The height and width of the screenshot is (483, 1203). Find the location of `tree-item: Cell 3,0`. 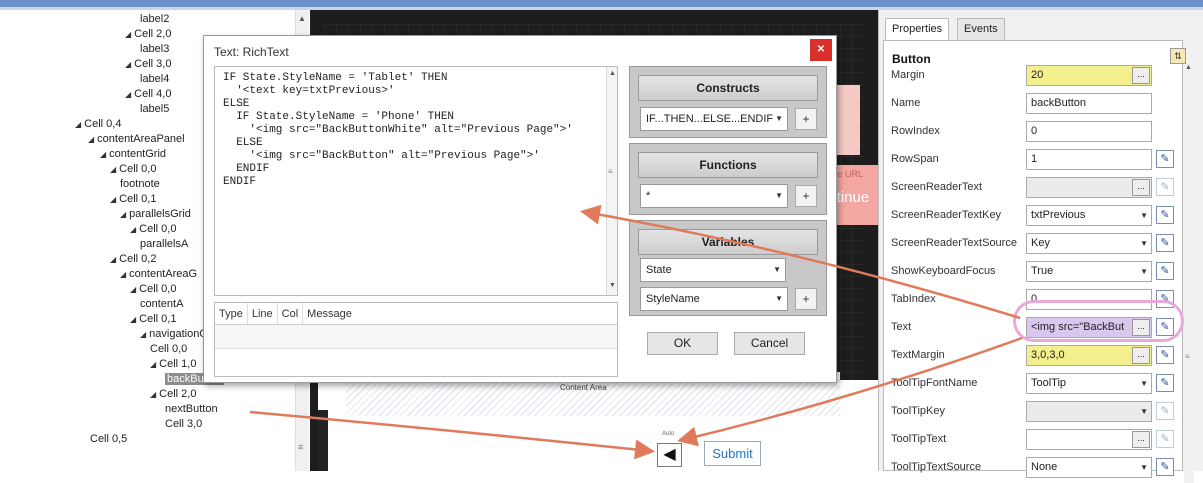

tree-item: Cell 3,0 is located at coordinates (183, 424).